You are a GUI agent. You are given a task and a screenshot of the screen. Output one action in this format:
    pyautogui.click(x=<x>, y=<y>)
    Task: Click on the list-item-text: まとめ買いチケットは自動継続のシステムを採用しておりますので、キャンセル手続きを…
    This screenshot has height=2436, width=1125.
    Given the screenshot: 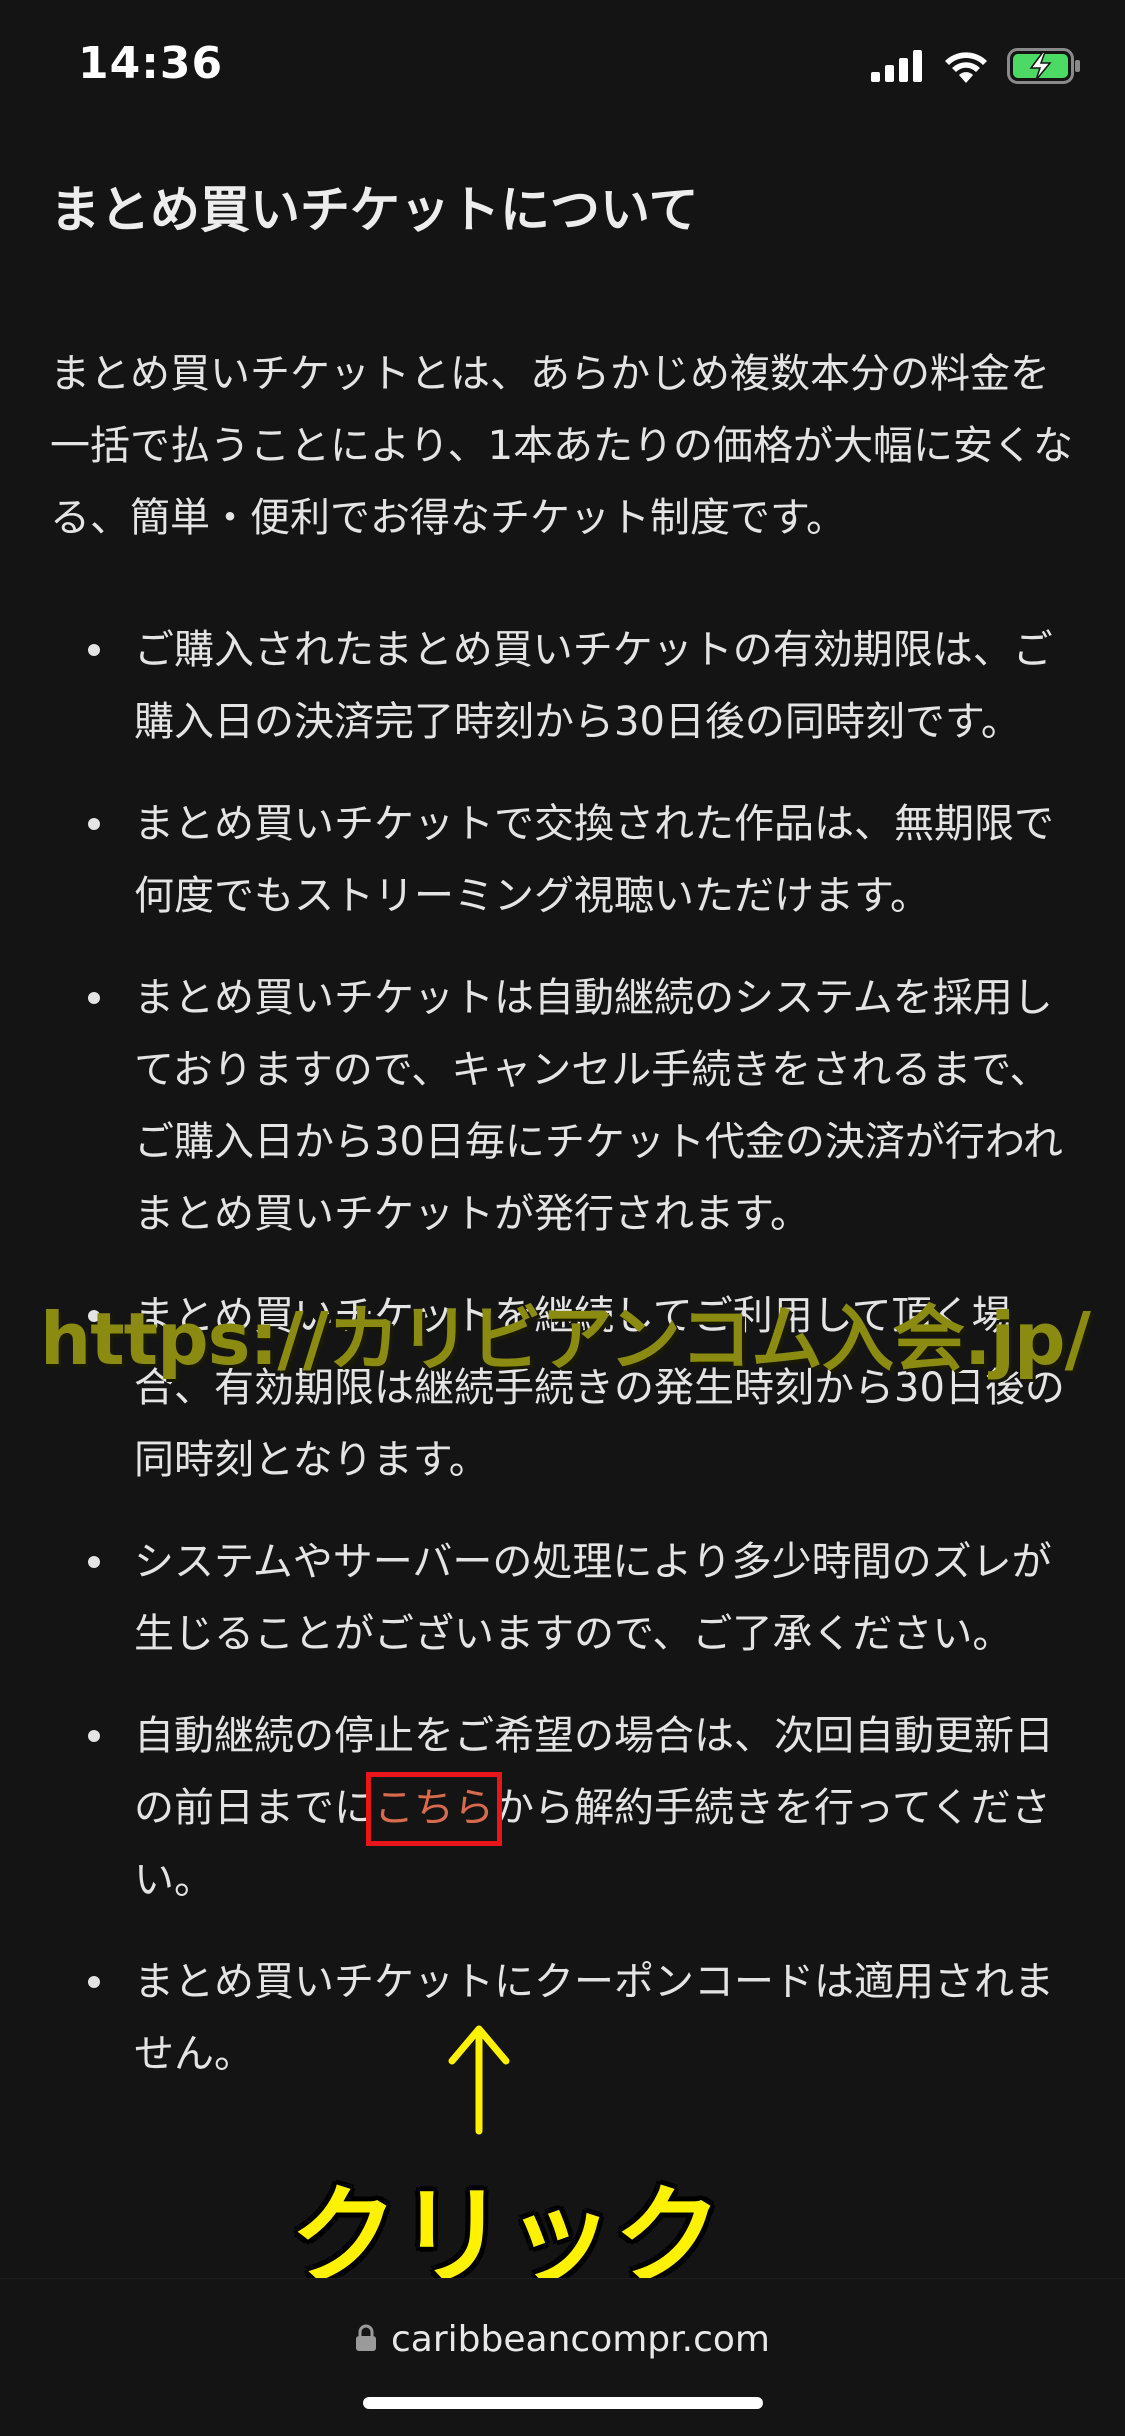 What is the action you would take?
    pyautogui.click(x=598, y=1106)
    